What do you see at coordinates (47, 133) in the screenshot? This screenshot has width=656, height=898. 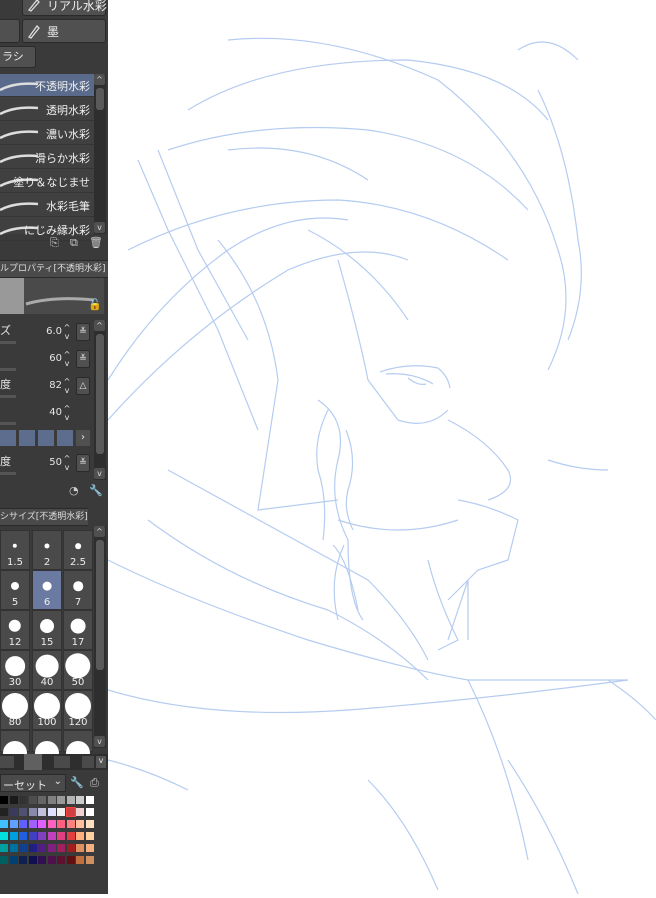 I see `brush-list-item: 濃い水彩` at bounding box center [47, 133].